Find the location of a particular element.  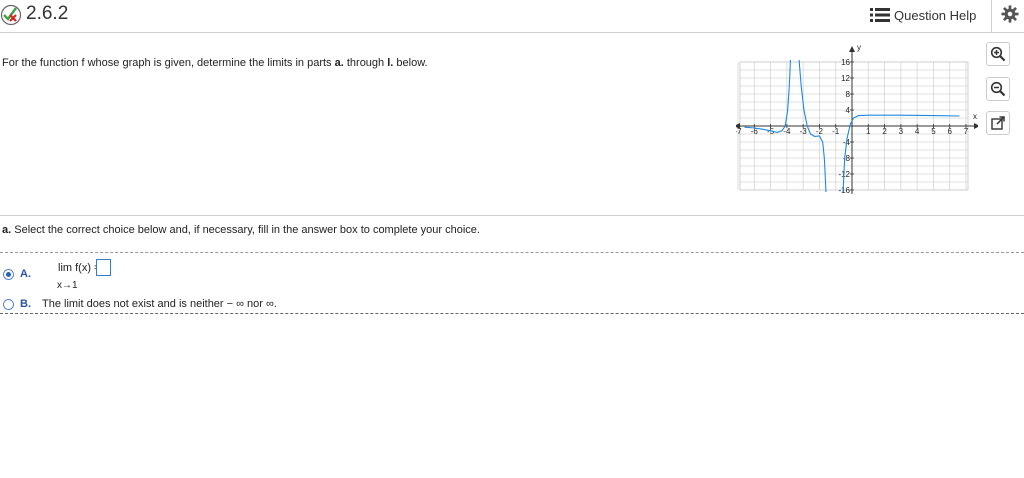

x-tick-label: 4 is located at coordinates (917, 131).